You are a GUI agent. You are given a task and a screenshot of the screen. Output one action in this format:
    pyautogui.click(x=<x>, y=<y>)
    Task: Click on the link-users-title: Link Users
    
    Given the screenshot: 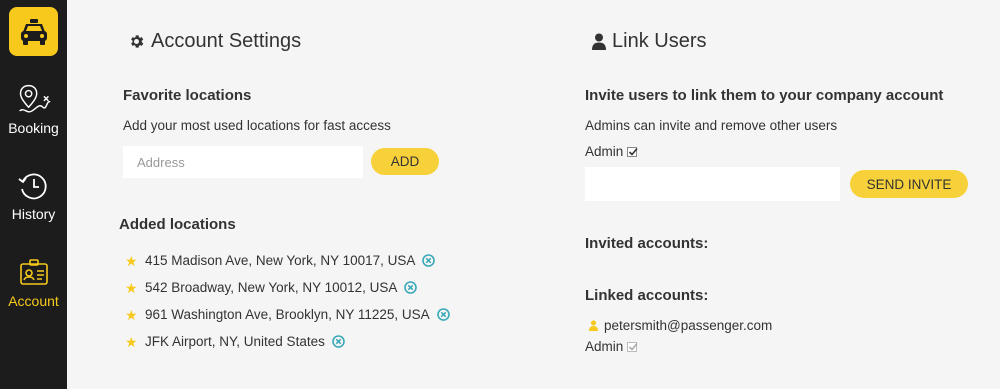 What is the action you would take?
    pyautogui.click(x=649, y=41)
    